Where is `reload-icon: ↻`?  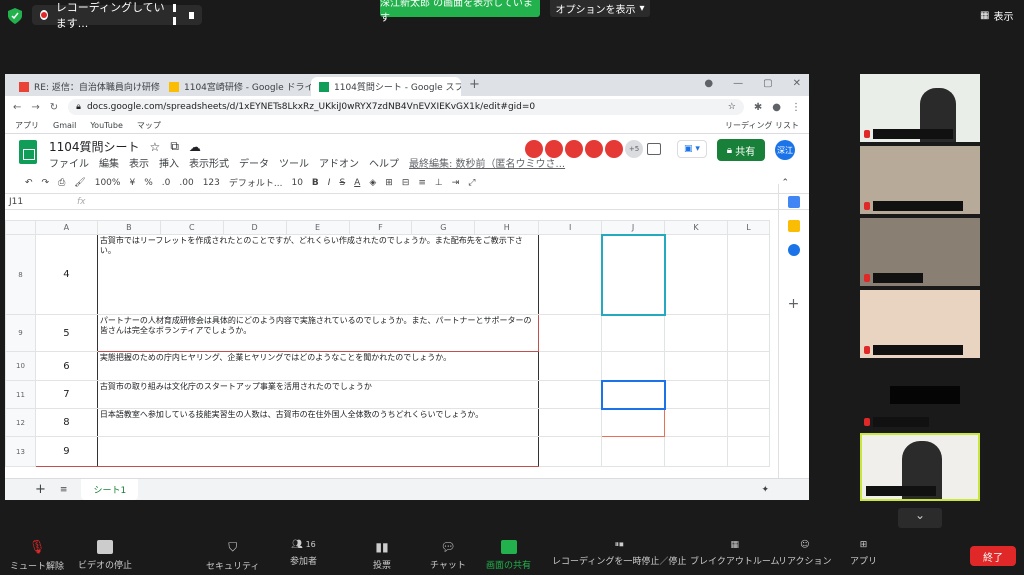
reload-icon: ↻ is located at coordinates (54, 107).